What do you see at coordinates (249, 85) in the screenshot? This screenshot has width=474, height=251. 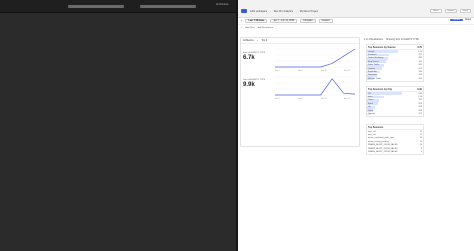 I see `metric-value: 9.9k` at bounding box center [249, 85].